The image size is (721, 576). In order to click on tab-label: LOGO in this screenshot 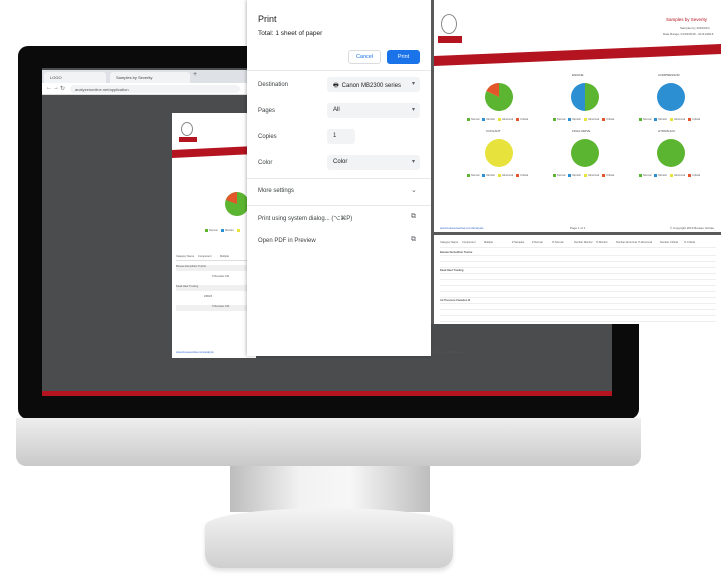, I will do `click(56, 77)`.